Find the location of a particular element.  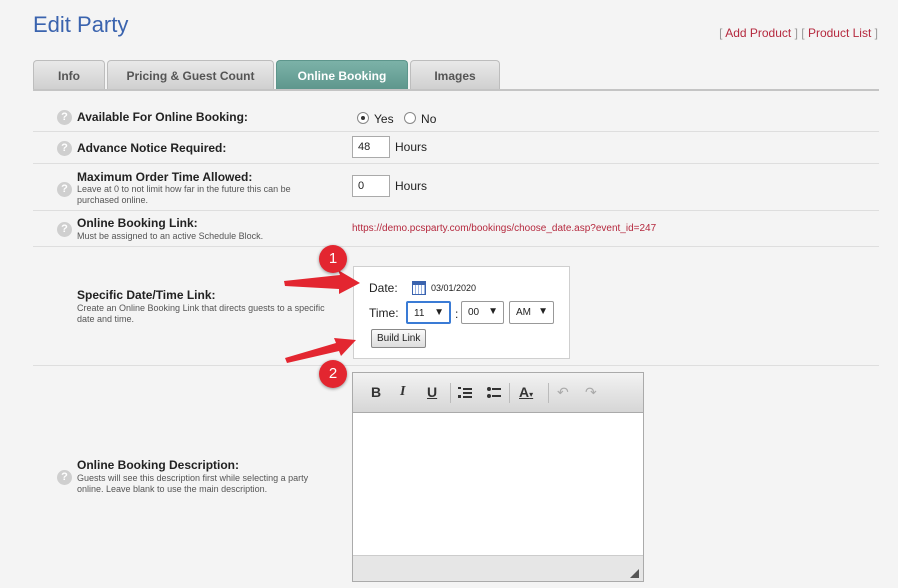

annotation-badge-1: 1 is located at coordinates (333, 259).